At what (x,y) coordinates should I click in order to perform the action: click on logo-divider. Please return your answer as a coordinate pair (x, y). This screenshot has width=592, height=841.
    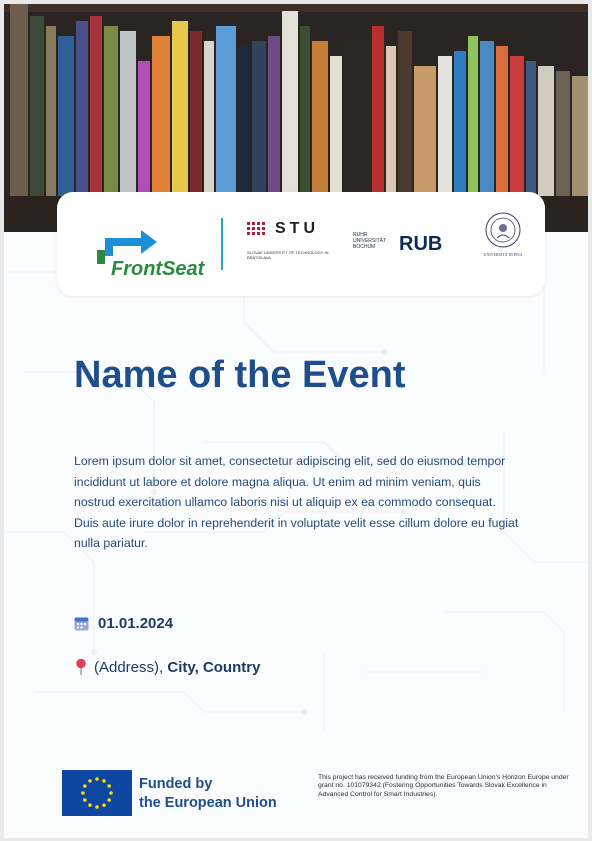
    Looking at the image, I should click on (222, 244).